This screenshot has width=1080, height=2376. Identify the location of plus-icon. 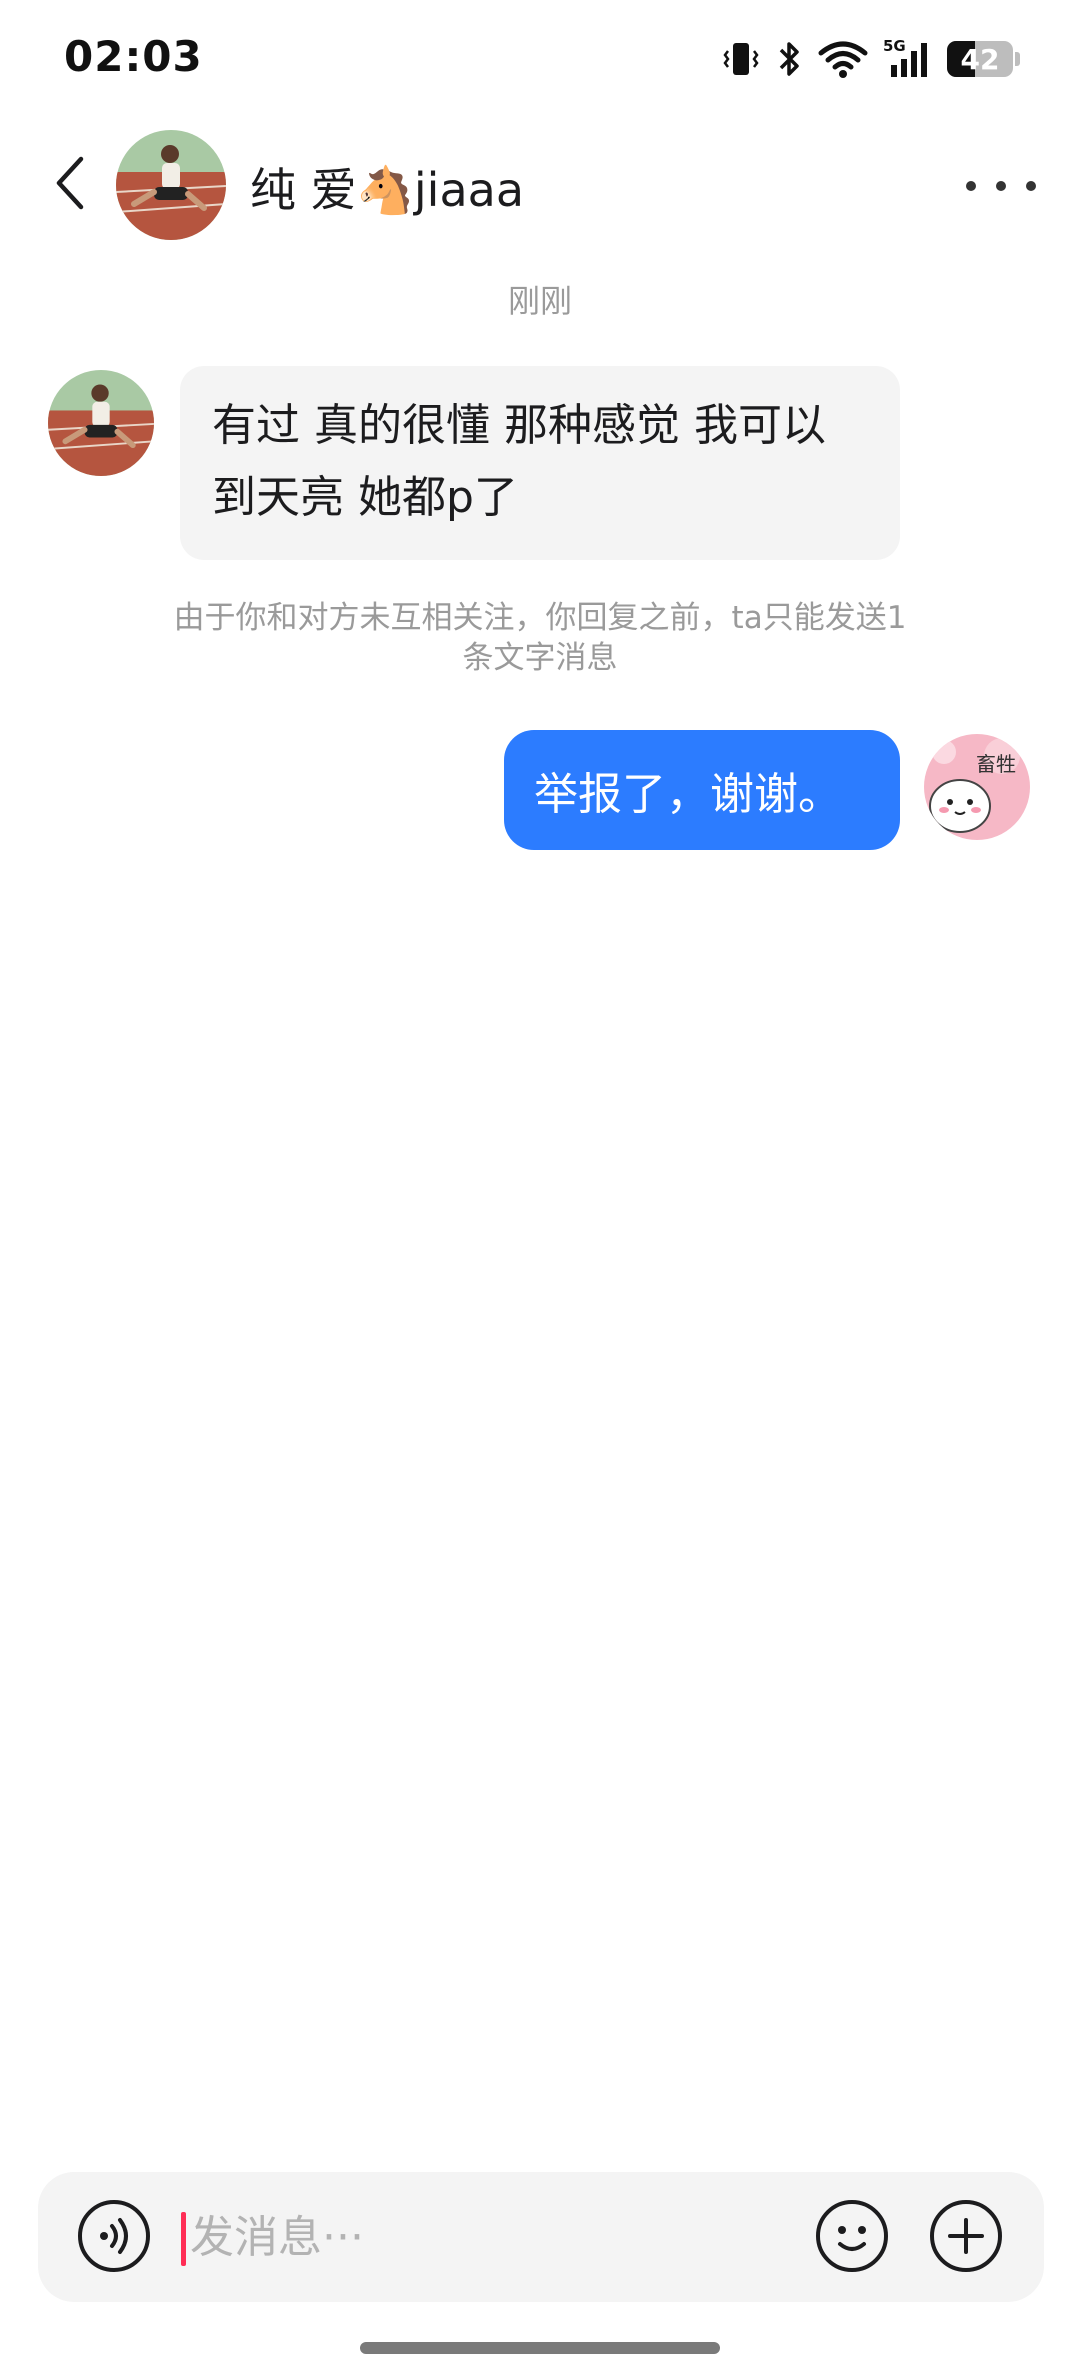
(966, 2236).